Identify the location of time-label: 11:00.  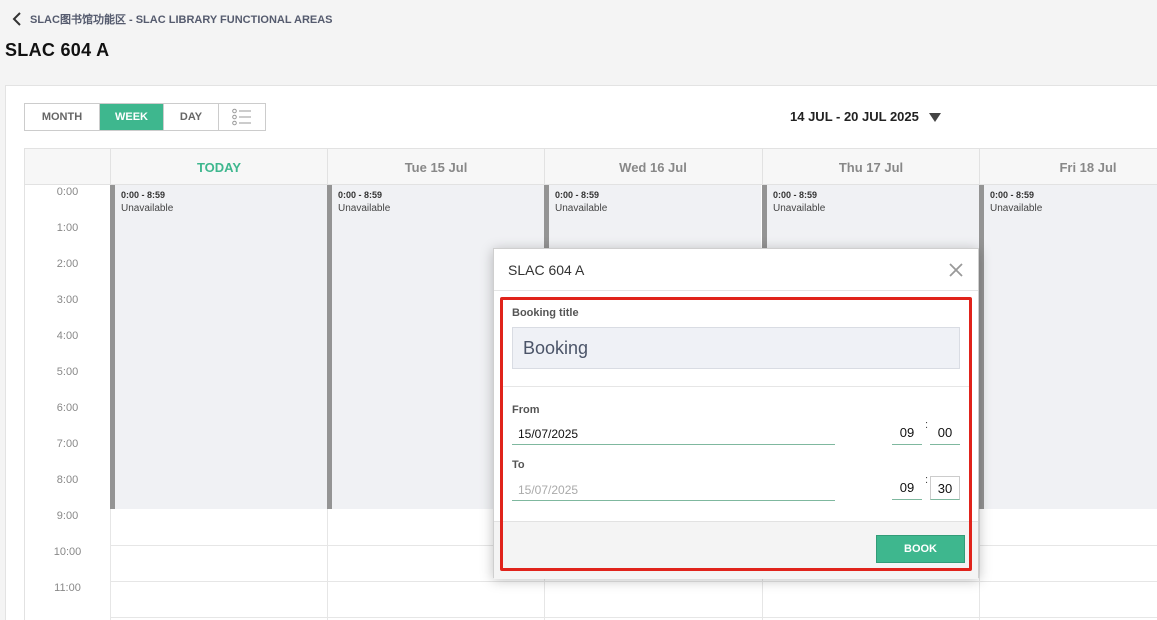
(67, 588).